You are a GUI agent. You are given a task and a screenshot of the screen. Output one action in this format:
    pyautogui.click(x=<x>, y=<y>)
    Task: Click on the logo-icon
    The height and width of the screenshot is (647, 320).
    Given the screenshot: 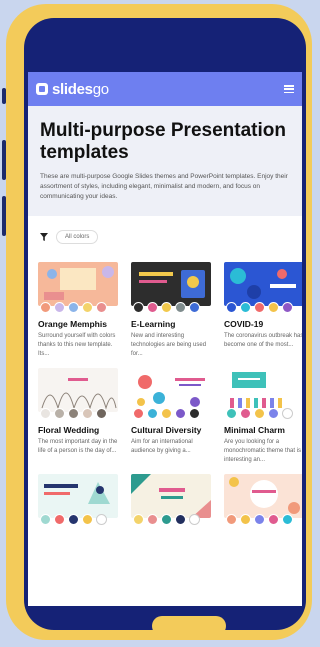 What is the action you would take?
    pyautogui.click(x=42, y=89)
    